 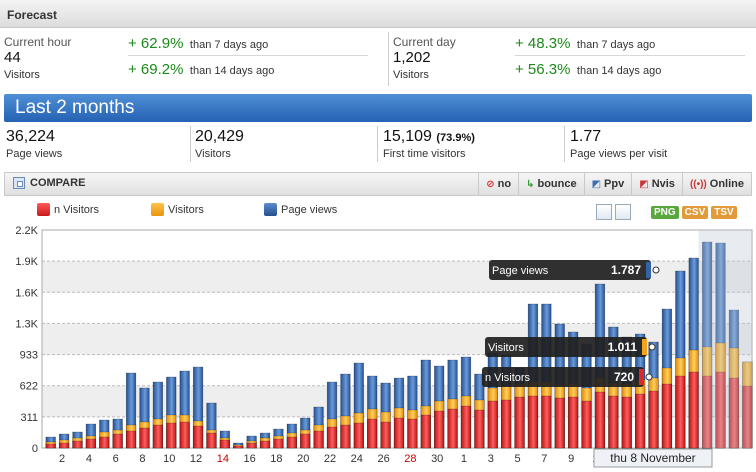 I want to click on x-tick-label: 3, so click(x=491, y=459).